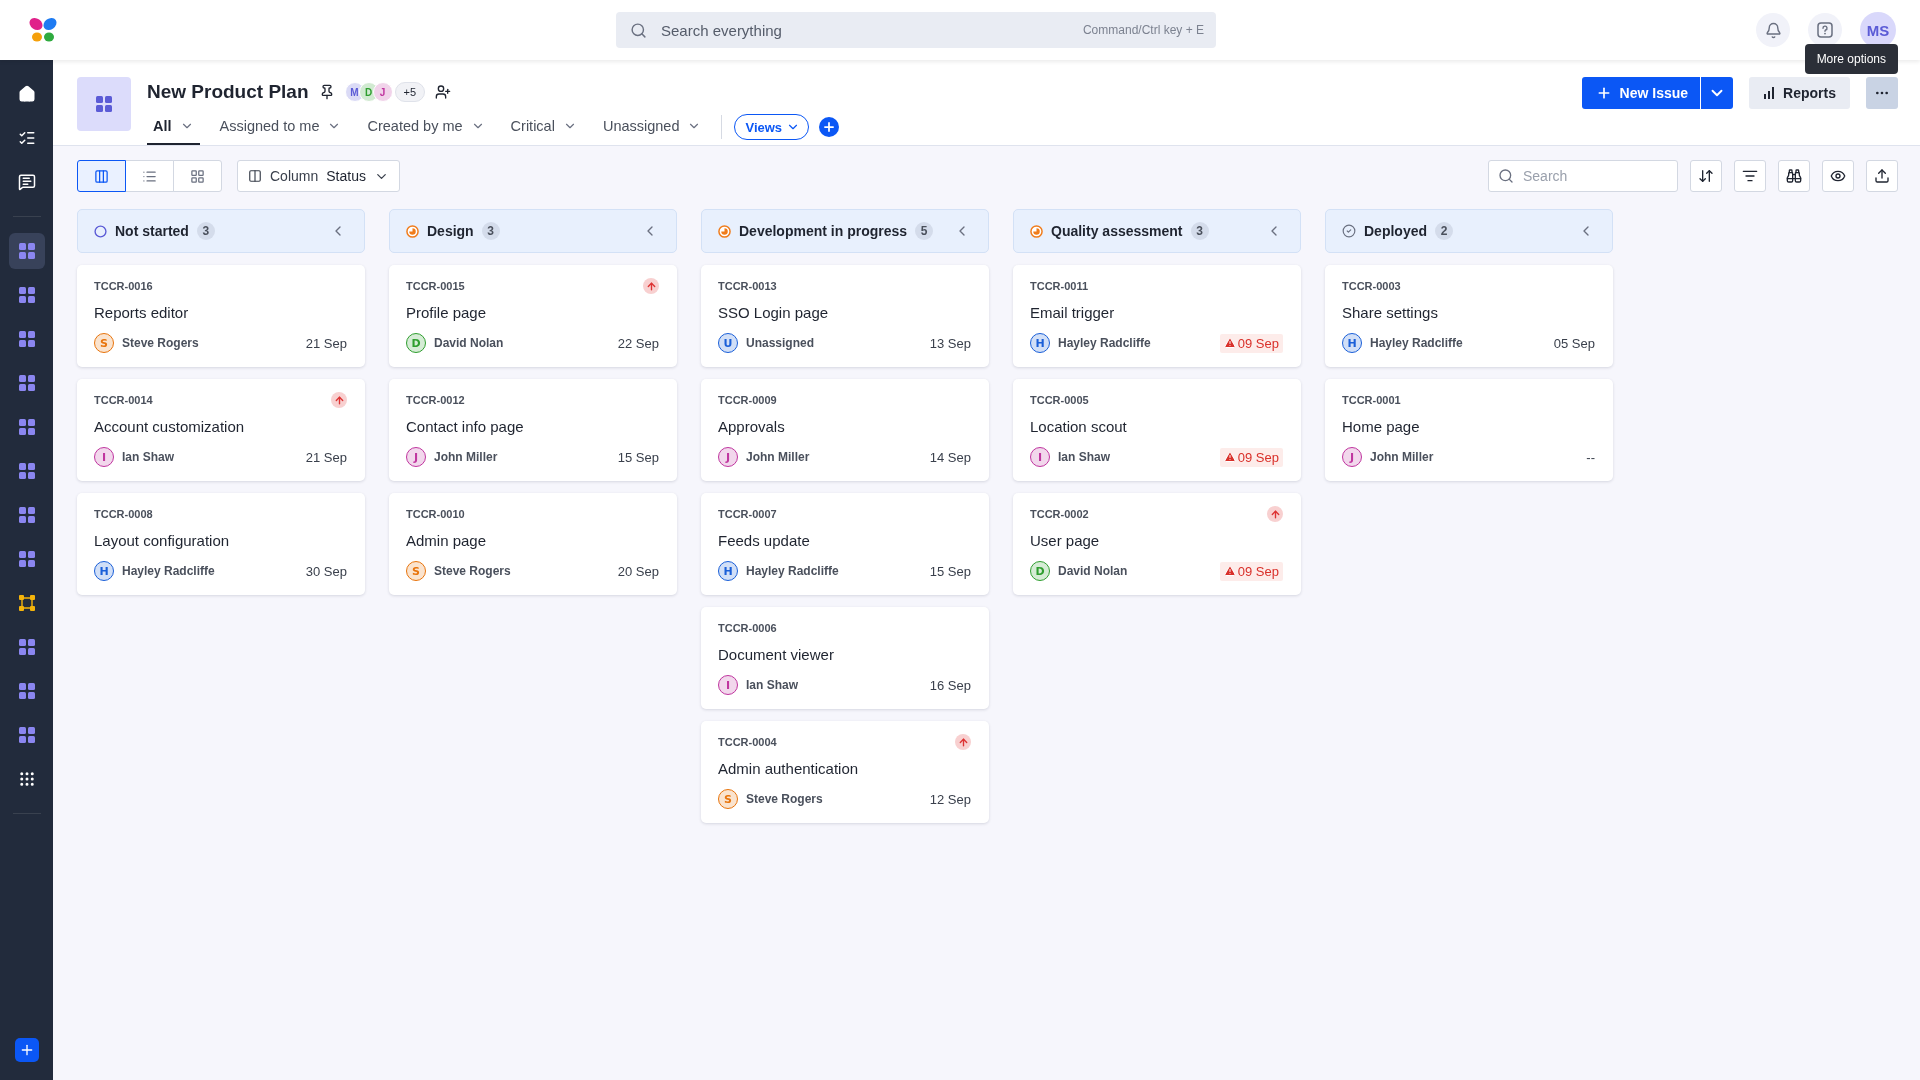 The width and height of the screenshot is (1920, 1080). Describe the element at coordinates (123, 514) in the screenshot. I see `issue-id: TCCR-0008` at that location.